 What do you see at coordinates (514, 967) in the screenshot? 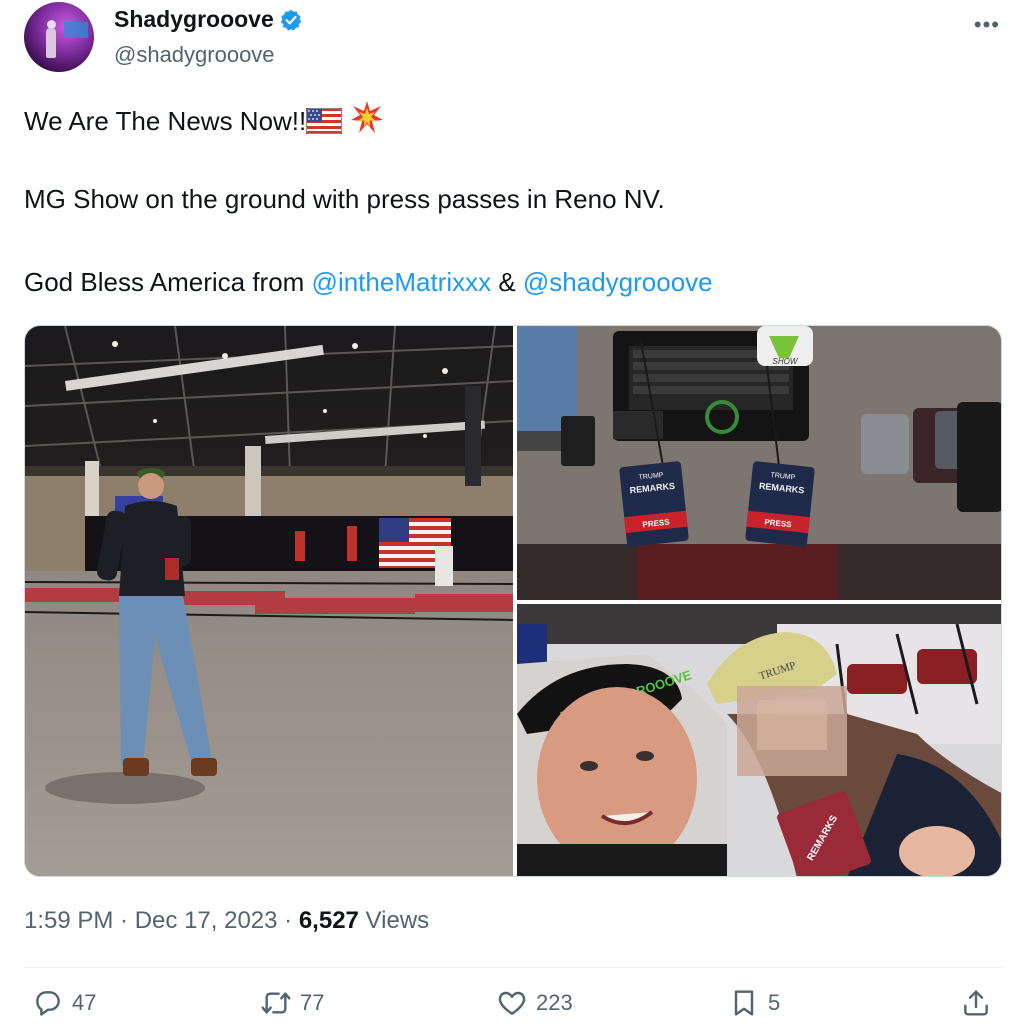
I see `divider` at bounding box center [514, 967].